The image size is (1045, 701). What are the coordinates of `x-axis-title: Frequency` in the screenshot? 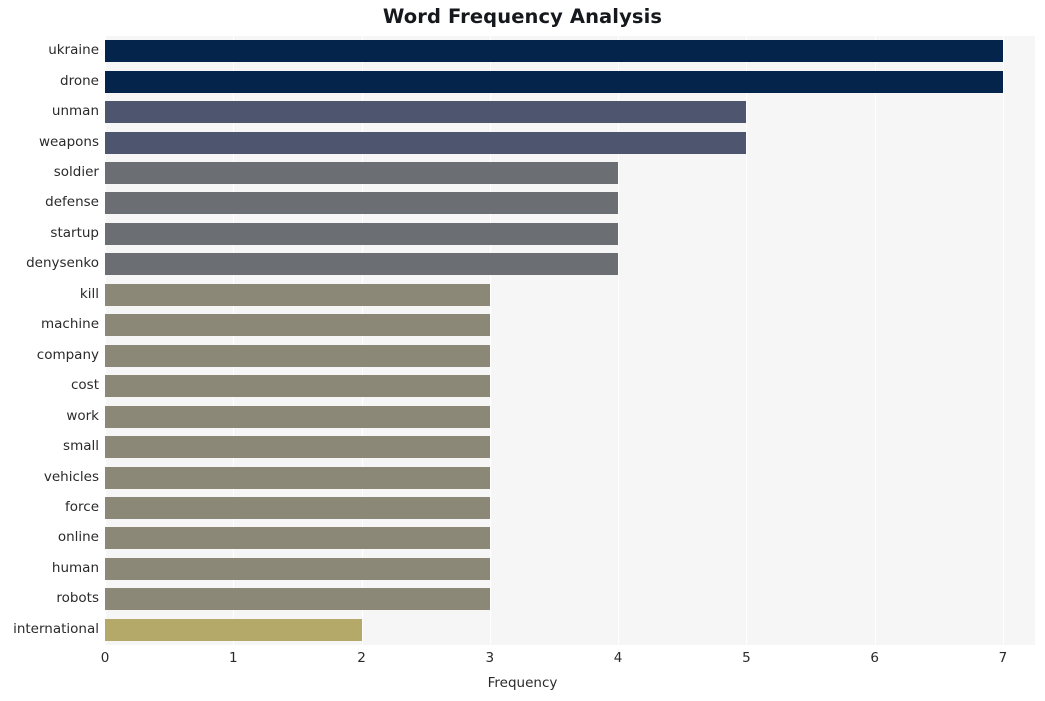 It's located at (522, 683).